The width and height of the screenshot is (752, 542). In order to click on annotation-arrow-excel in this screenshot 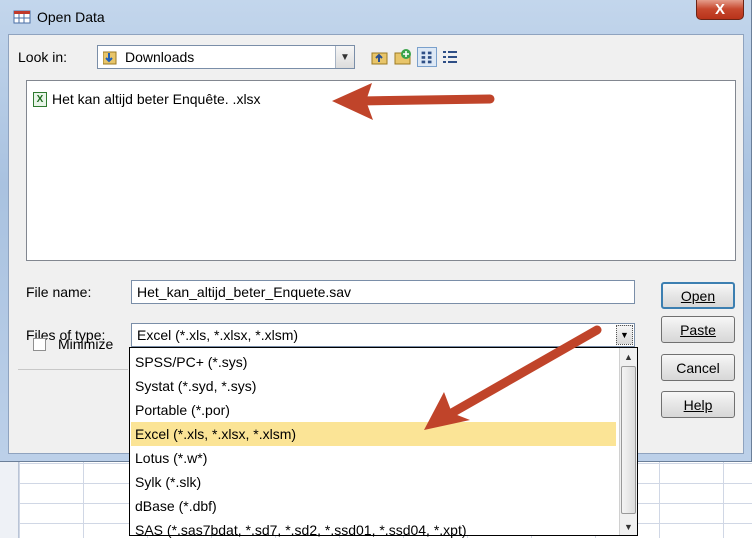, I will do `click(513, 377)`.